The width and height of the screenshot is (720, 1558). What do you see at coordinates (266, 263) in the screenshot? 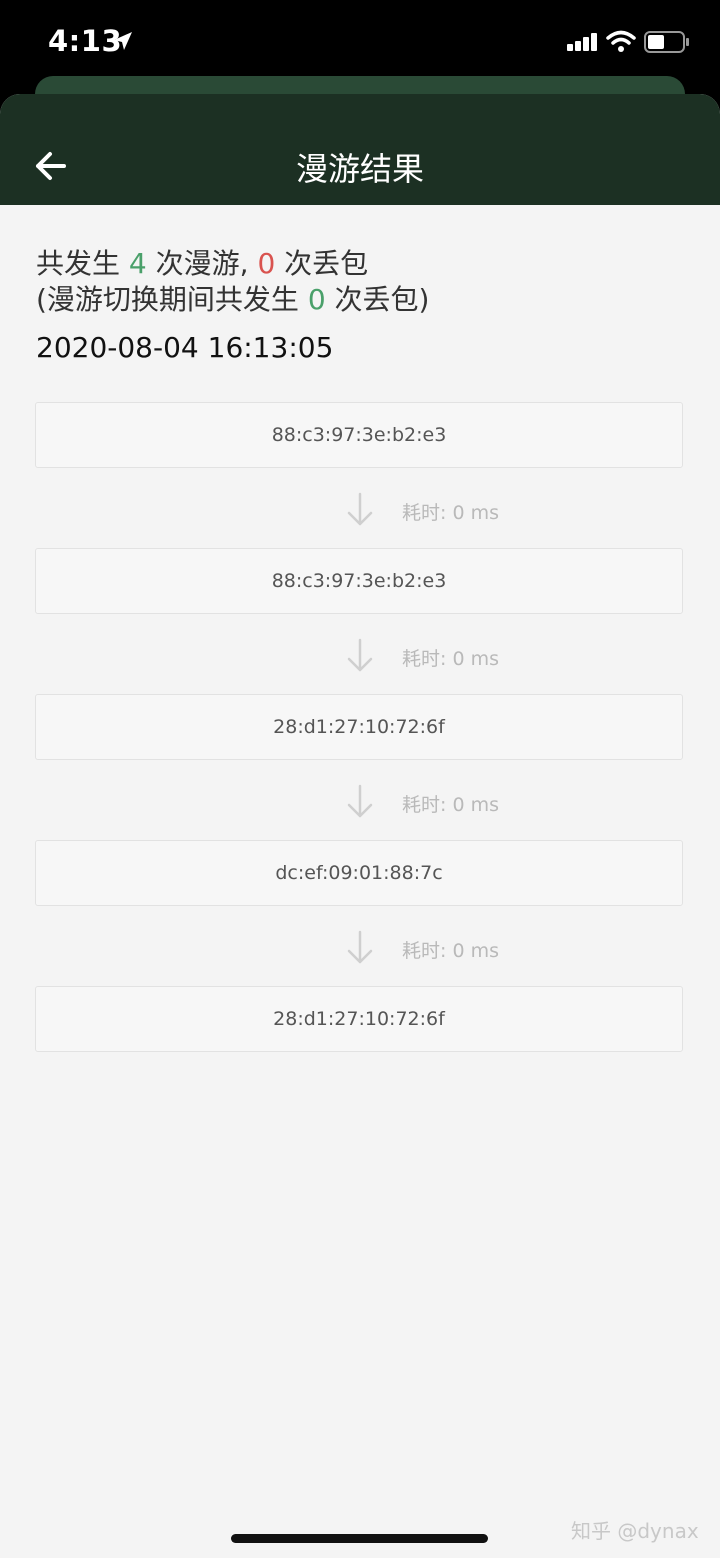
I see `loss-count: 0` at bounding box center [266, 263].